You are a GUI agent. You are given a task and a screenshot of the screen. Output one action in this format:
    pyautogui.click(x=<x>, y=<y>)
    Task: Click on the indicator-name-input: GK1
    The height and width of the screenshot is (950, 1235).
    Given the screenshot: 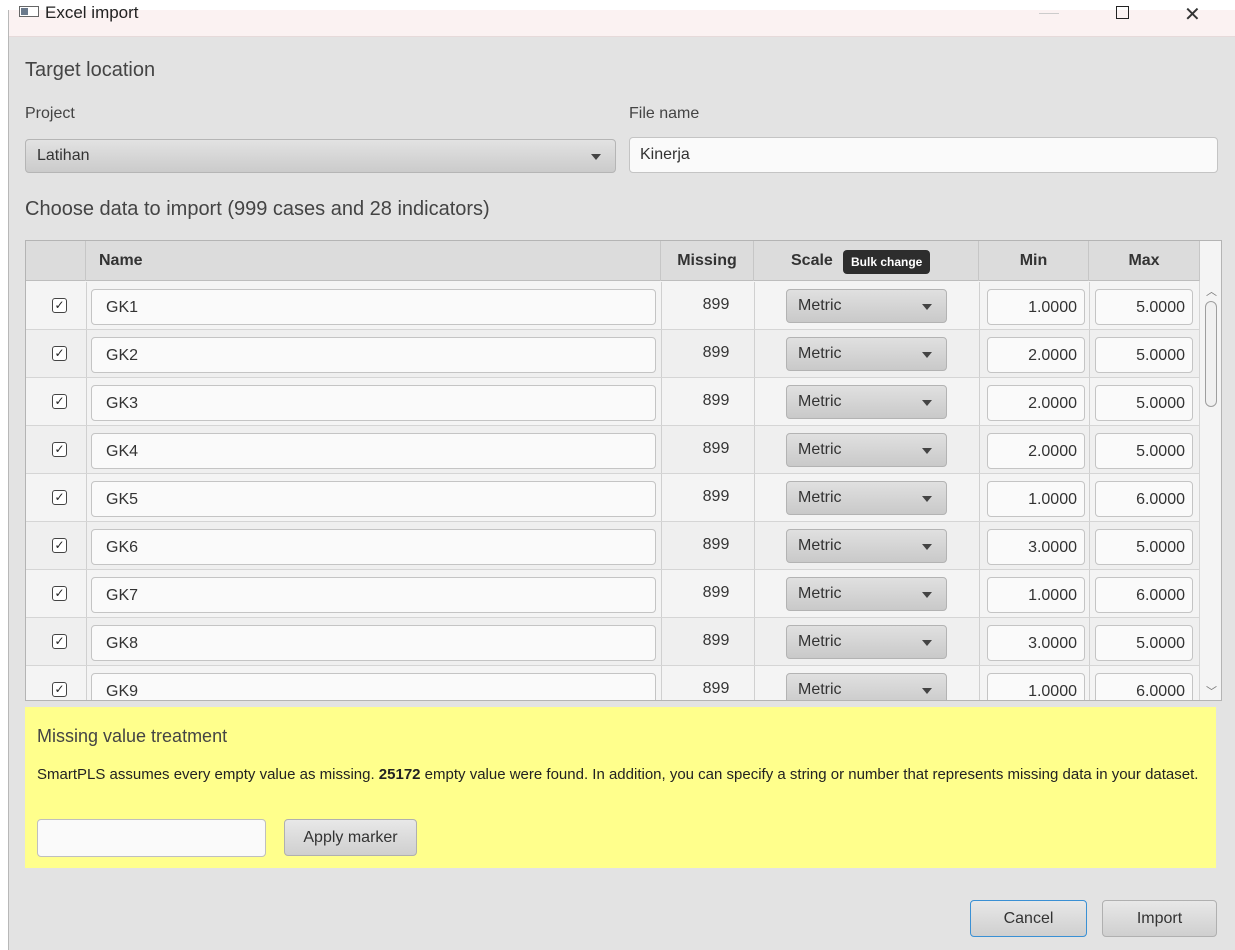 What is the action you would take?
    pyautogui.click(x=373, y=307)
    